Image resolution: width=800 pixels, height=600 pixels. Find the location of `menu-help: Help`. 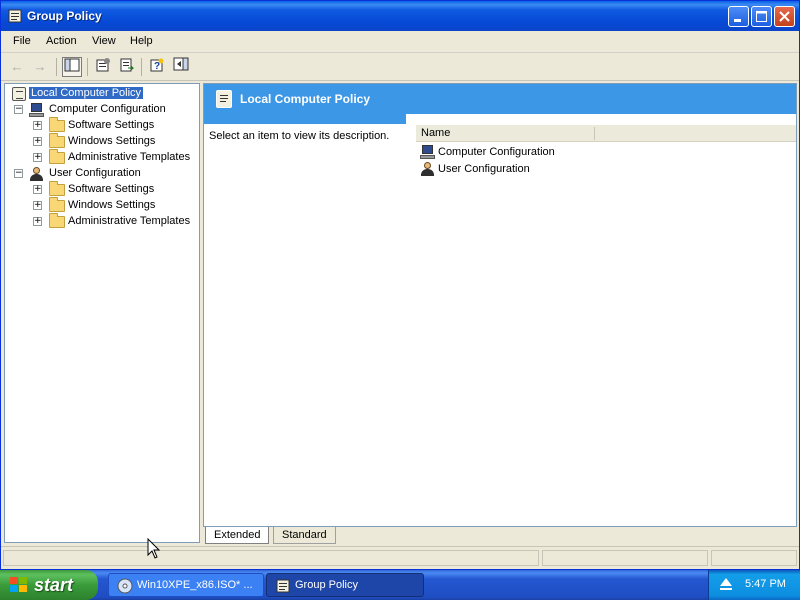

menu-help: Help is located at coordinates (141, 41).